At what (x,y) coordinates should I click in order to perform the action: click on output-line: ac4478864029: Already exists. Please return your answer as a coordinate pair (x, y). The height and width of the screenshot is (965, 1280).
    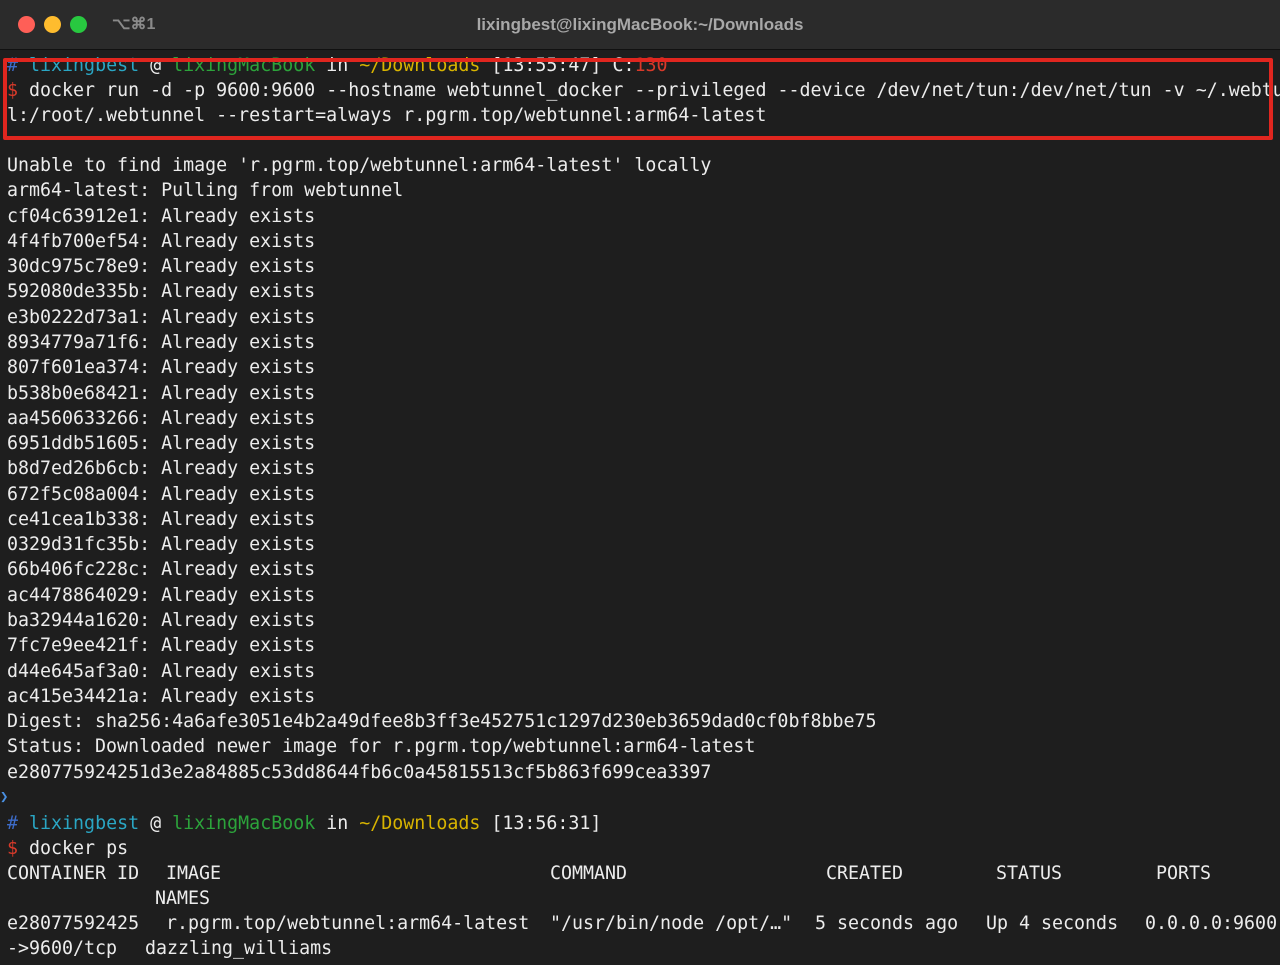
    Looking at the image, I should click on (161, 595).